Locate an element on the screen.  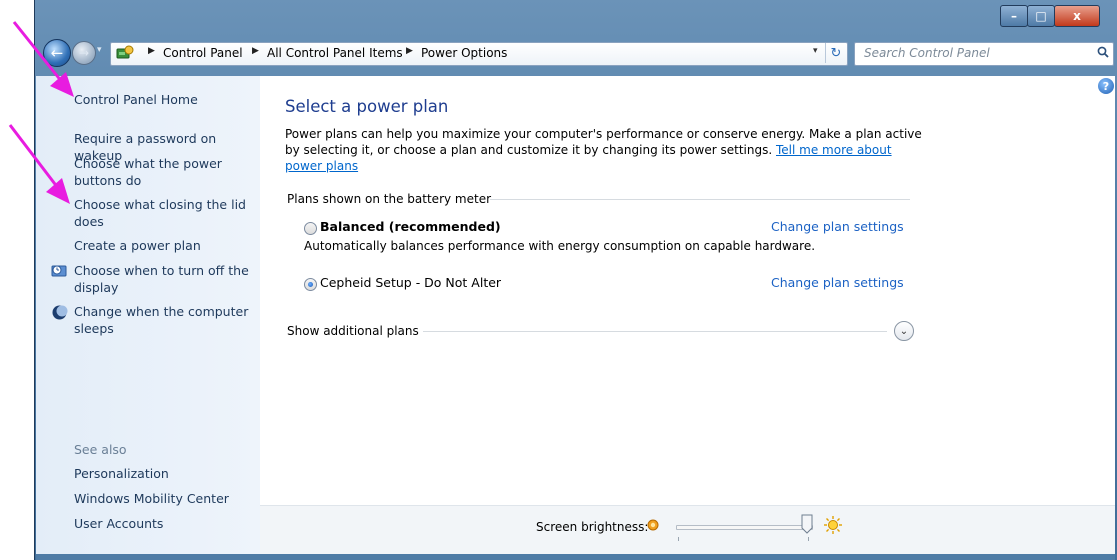
close-button: x is located at coordinates (1077, 16).